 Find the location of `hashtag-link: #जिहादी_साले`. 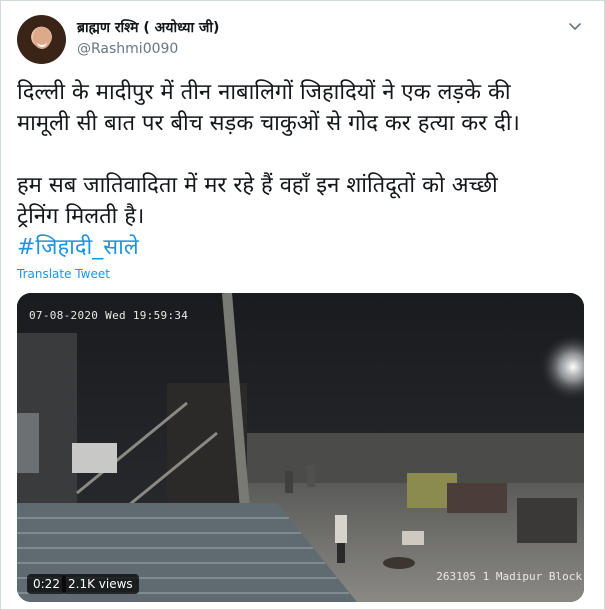

hashtag-link: #जिहादी_साले is located at coordinates (78, 247).